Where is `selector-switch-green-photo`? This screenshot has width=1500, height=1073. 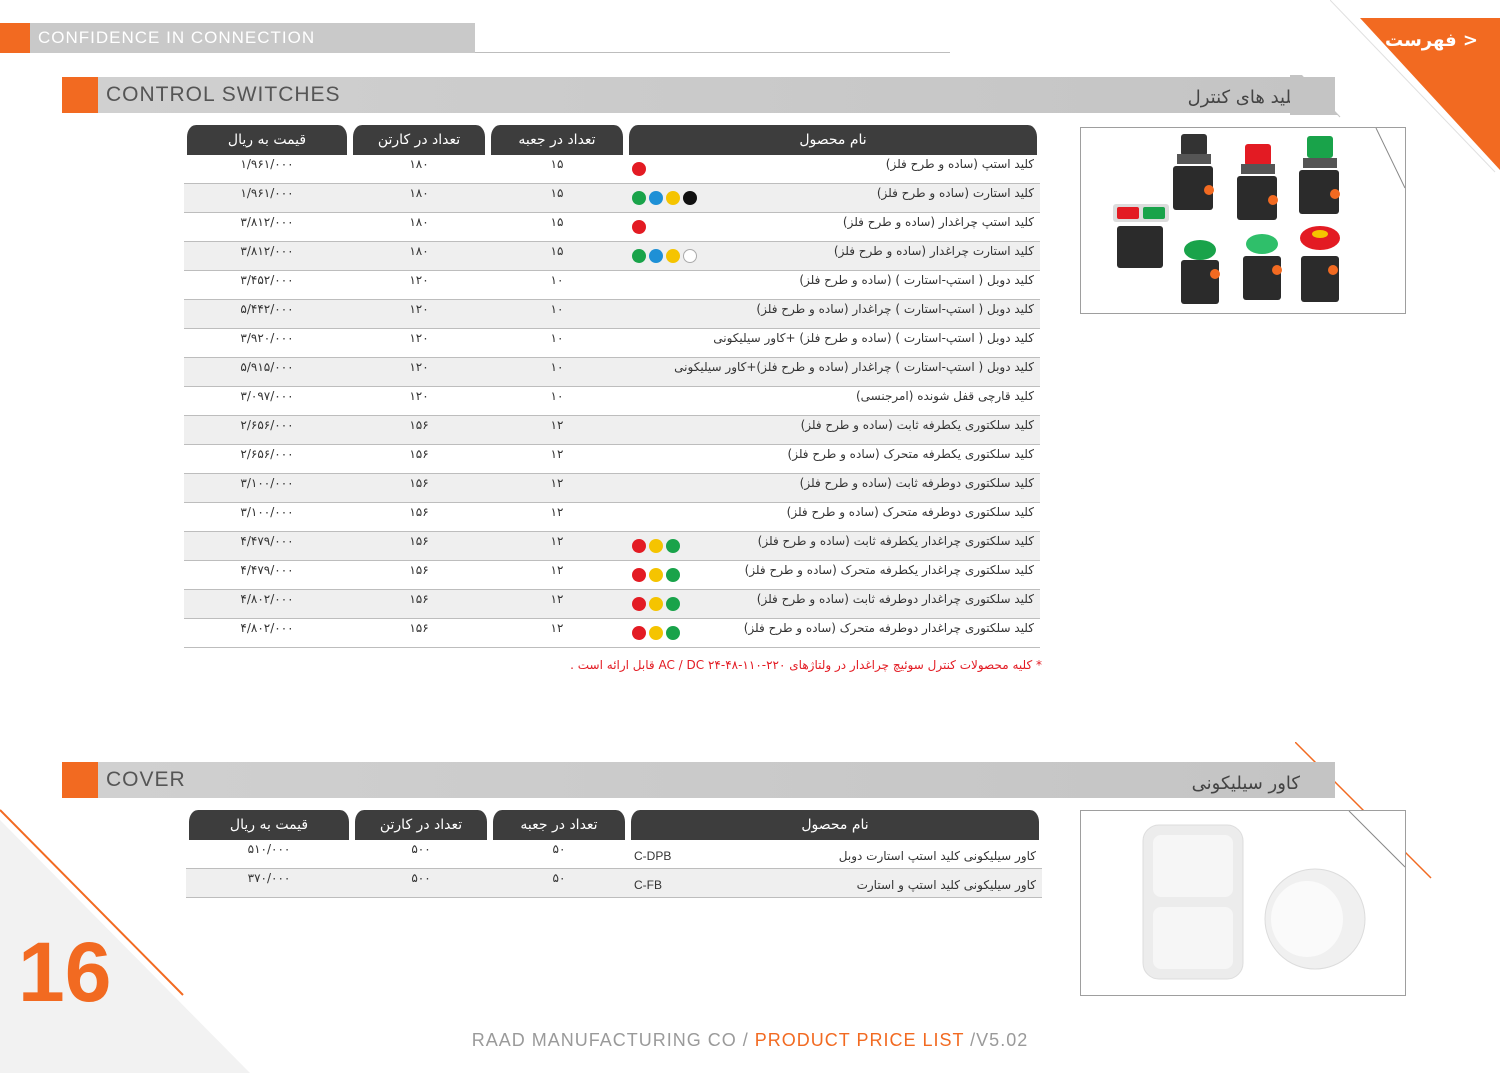
selector-switch-green-photo is located at coordinates (1319, 175).